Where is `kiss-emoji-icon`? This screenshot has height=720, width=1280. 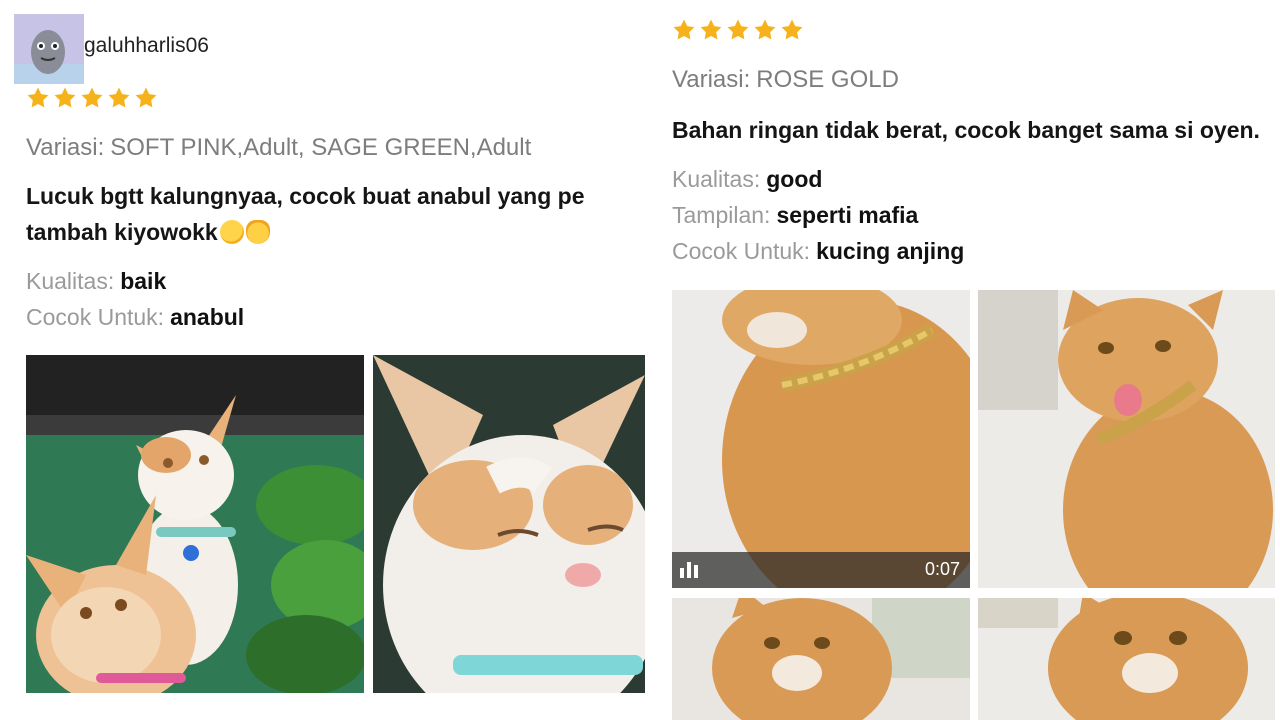
kiss-emoji-icon is located at coordinates (231, 232).